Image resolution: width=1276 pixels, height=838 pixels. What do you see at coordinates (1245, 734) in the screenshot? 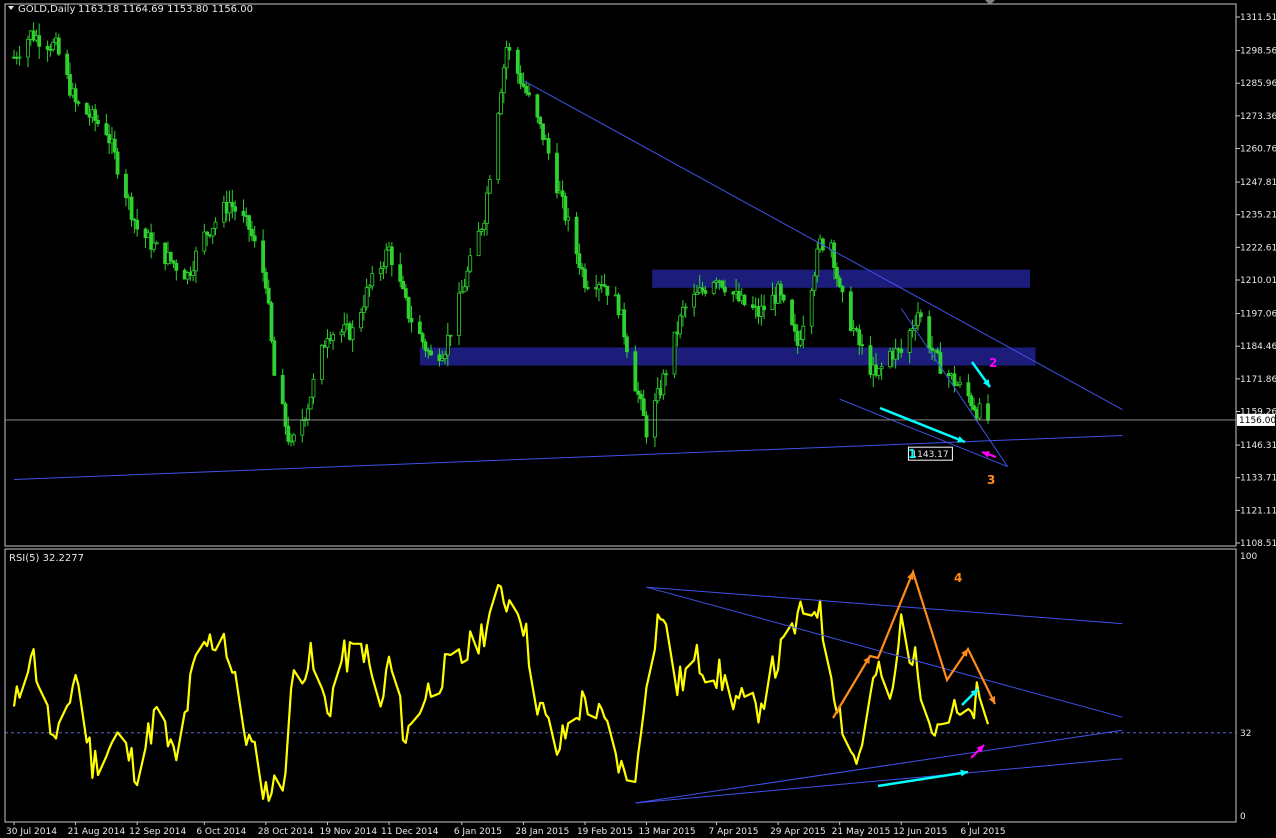
I see `rsi-tick-label: 32` at bounding box center [1245, 734].